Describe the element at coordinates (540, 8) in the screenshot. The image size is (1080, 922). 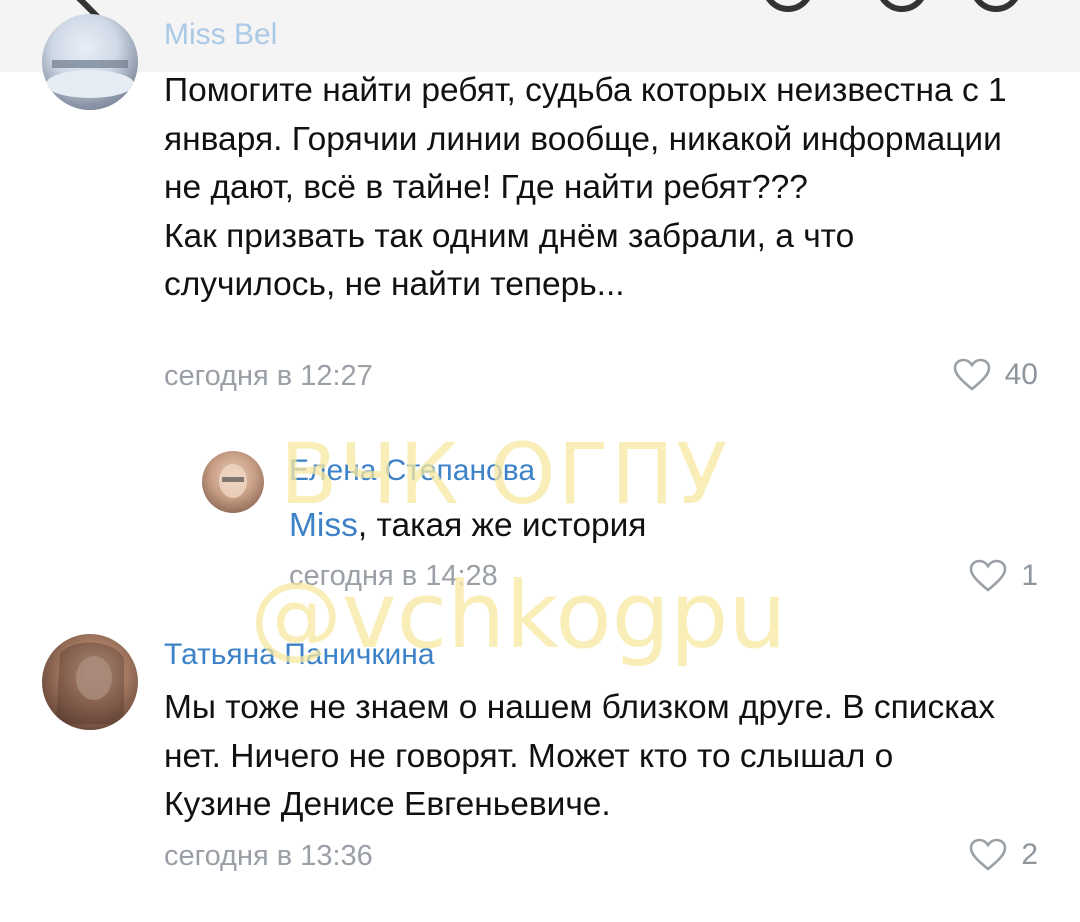
I see `header-actions` at that location.